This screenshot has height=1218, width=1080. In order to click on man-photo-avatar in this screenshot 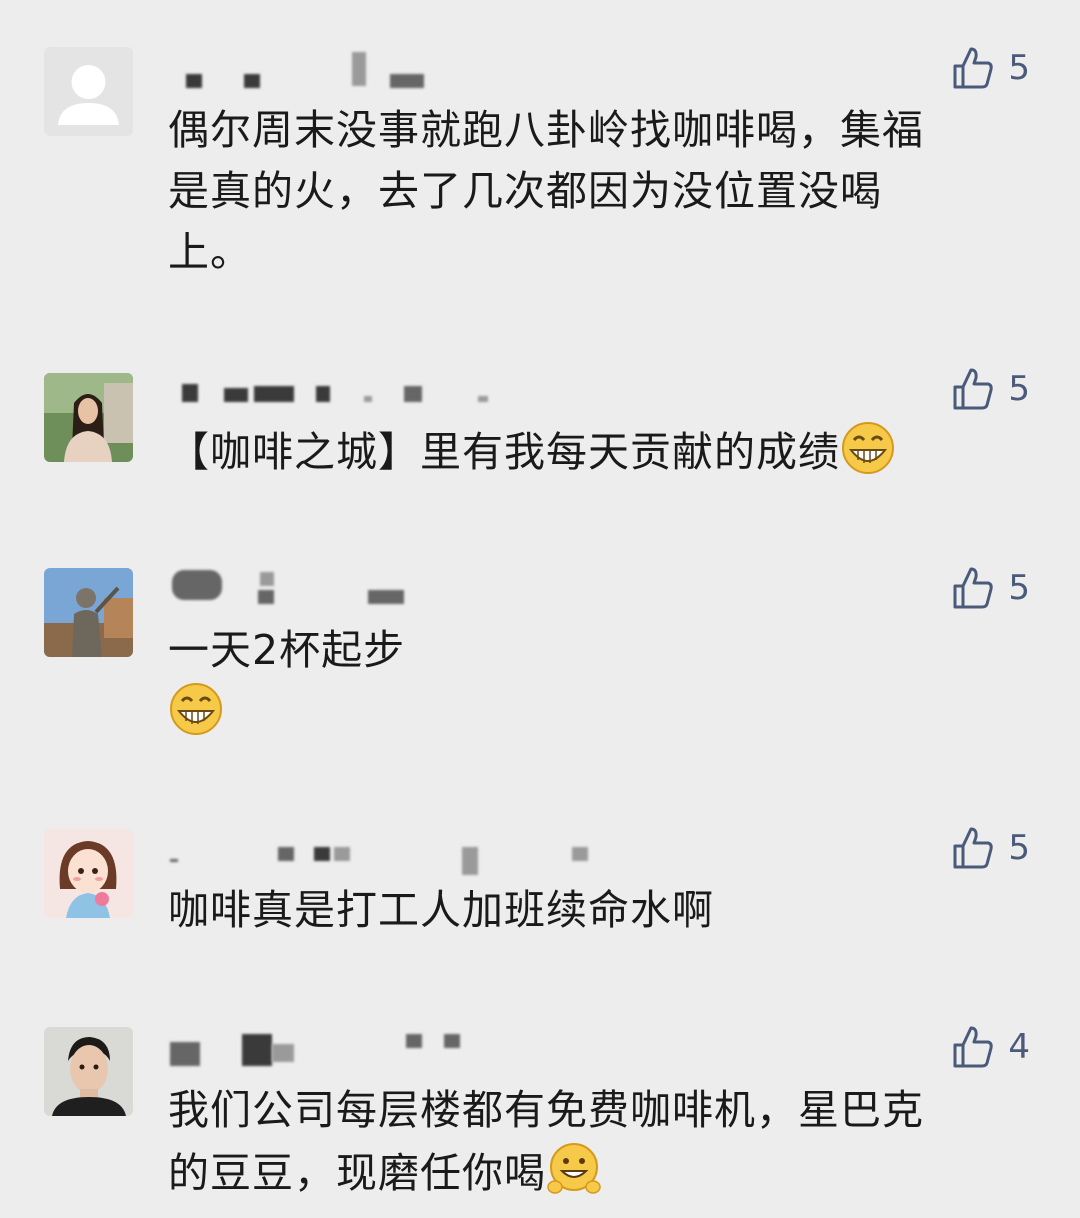, I will do `click(88, 1071)`.